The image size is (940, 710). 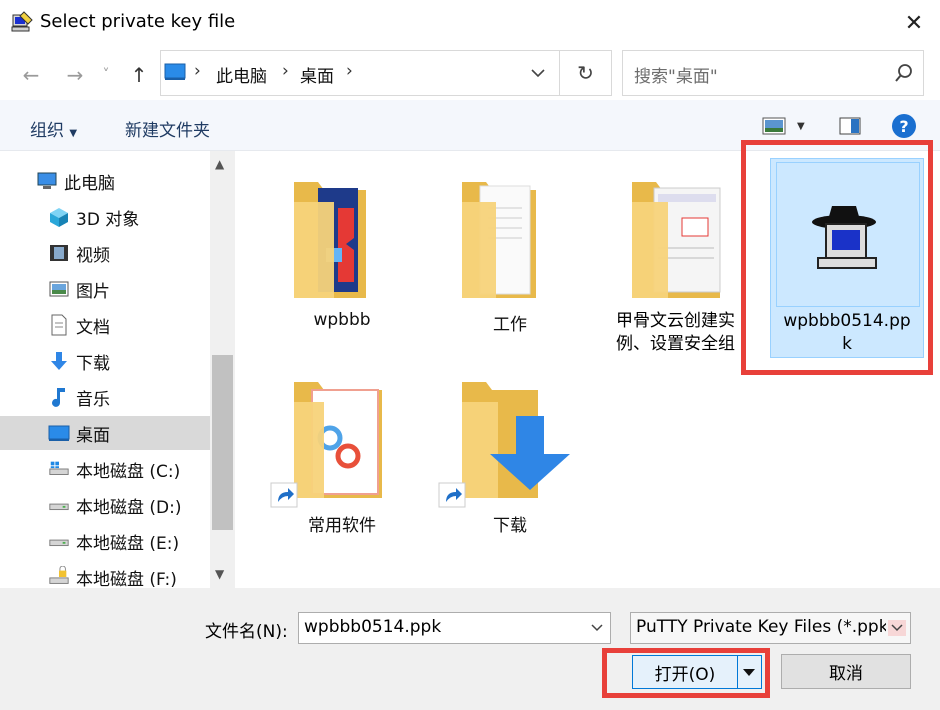 I want to click on highlight-box-open, so click(x=686, y=673).